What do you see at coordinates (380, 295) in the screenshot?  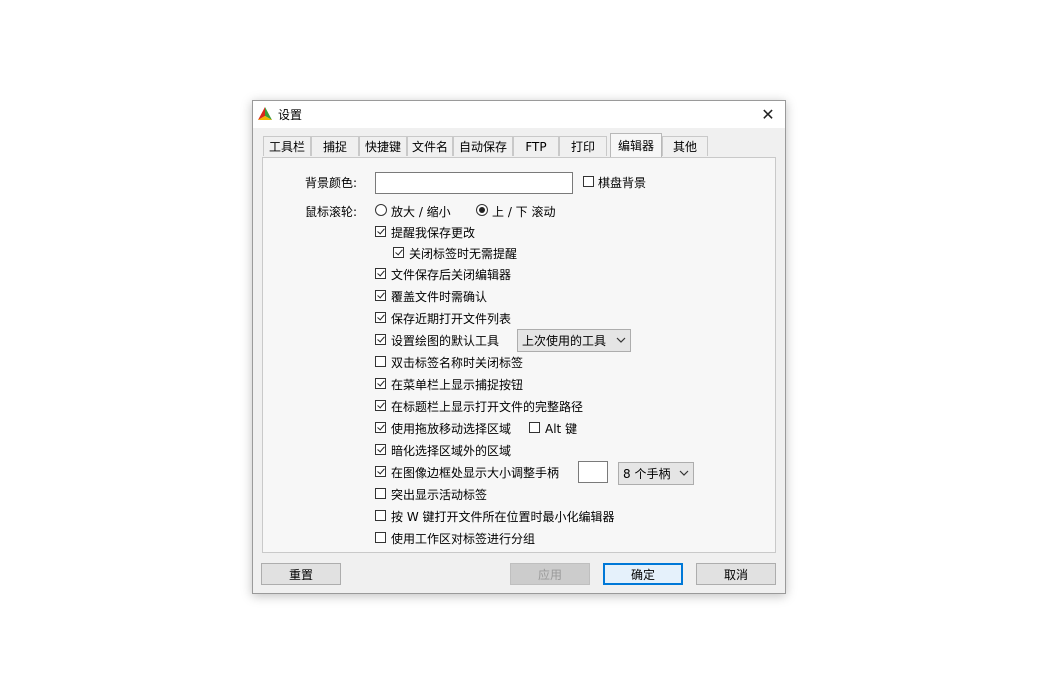 I see `confirm-overwrite-checkbox` at bounding box center [380, 295].